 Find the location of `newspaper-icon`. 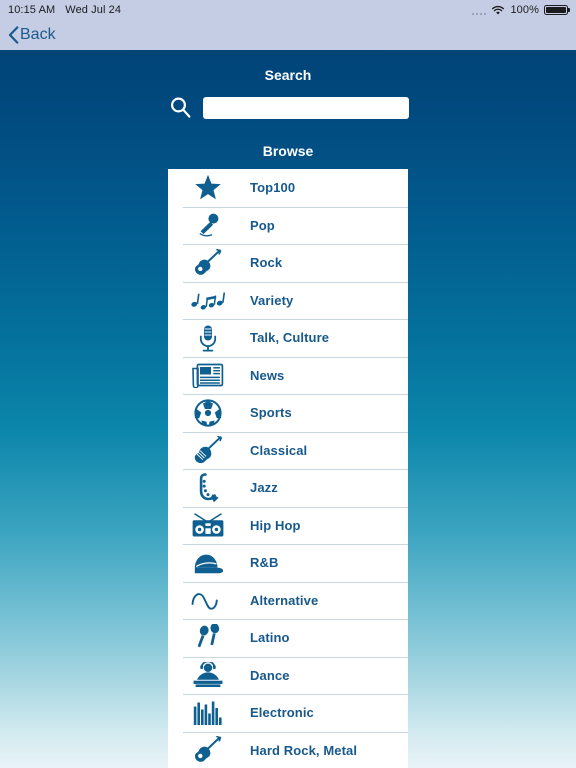

newspaper-icon is located at coordinates (208, 376).